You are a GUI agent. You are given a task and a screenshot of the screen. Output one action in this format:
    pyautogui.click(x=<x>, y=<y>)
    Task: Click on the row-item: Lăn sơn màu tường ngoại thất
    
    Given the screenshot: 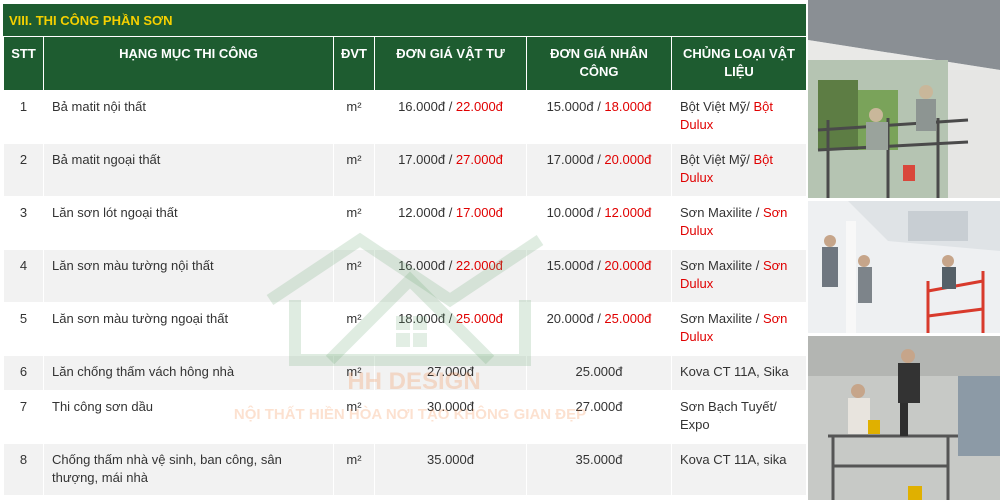 What is the action you would take?
    pyautogui.click(x=188, y=329)
    